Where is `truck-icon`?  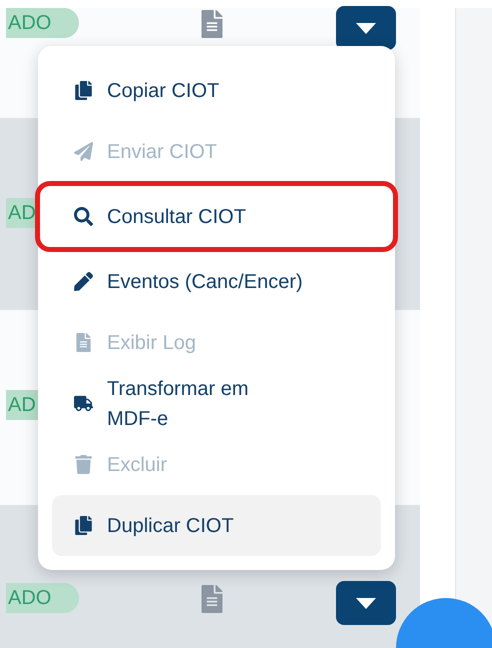 truck-icon is located at coordinates (83, 403).